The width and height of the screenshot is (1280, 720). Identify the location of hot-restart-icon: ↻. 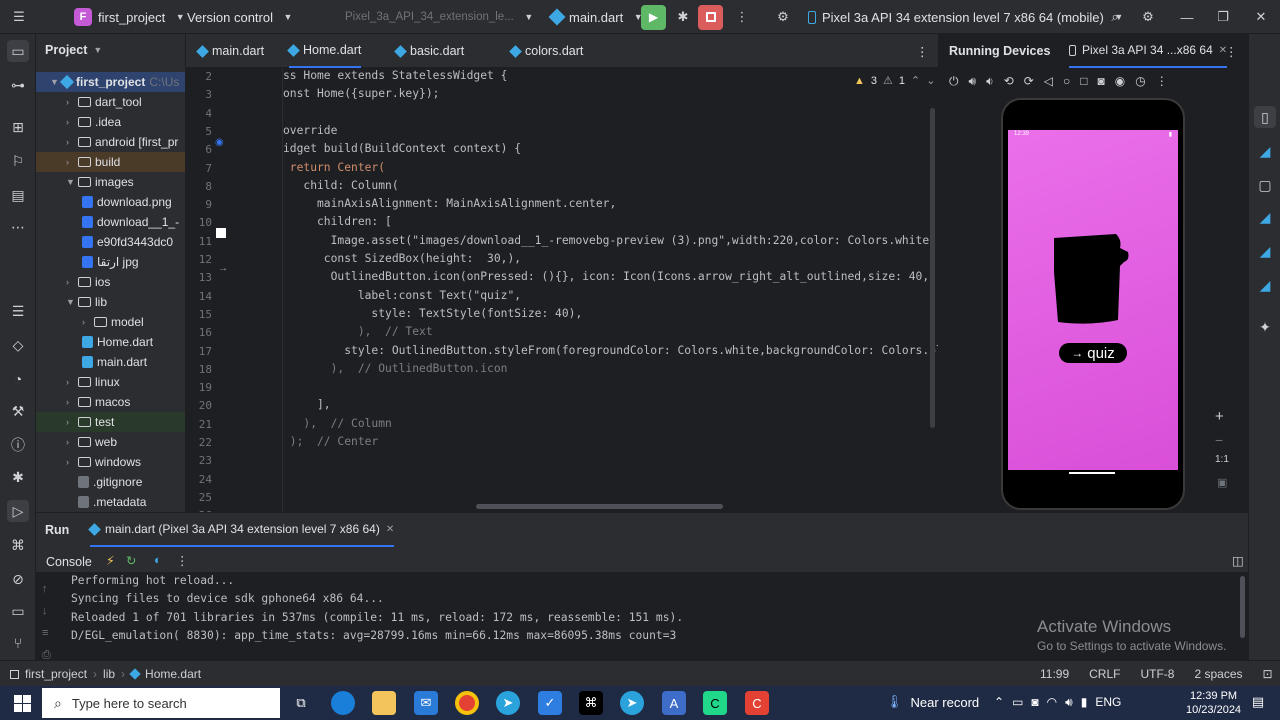
(131, 560).